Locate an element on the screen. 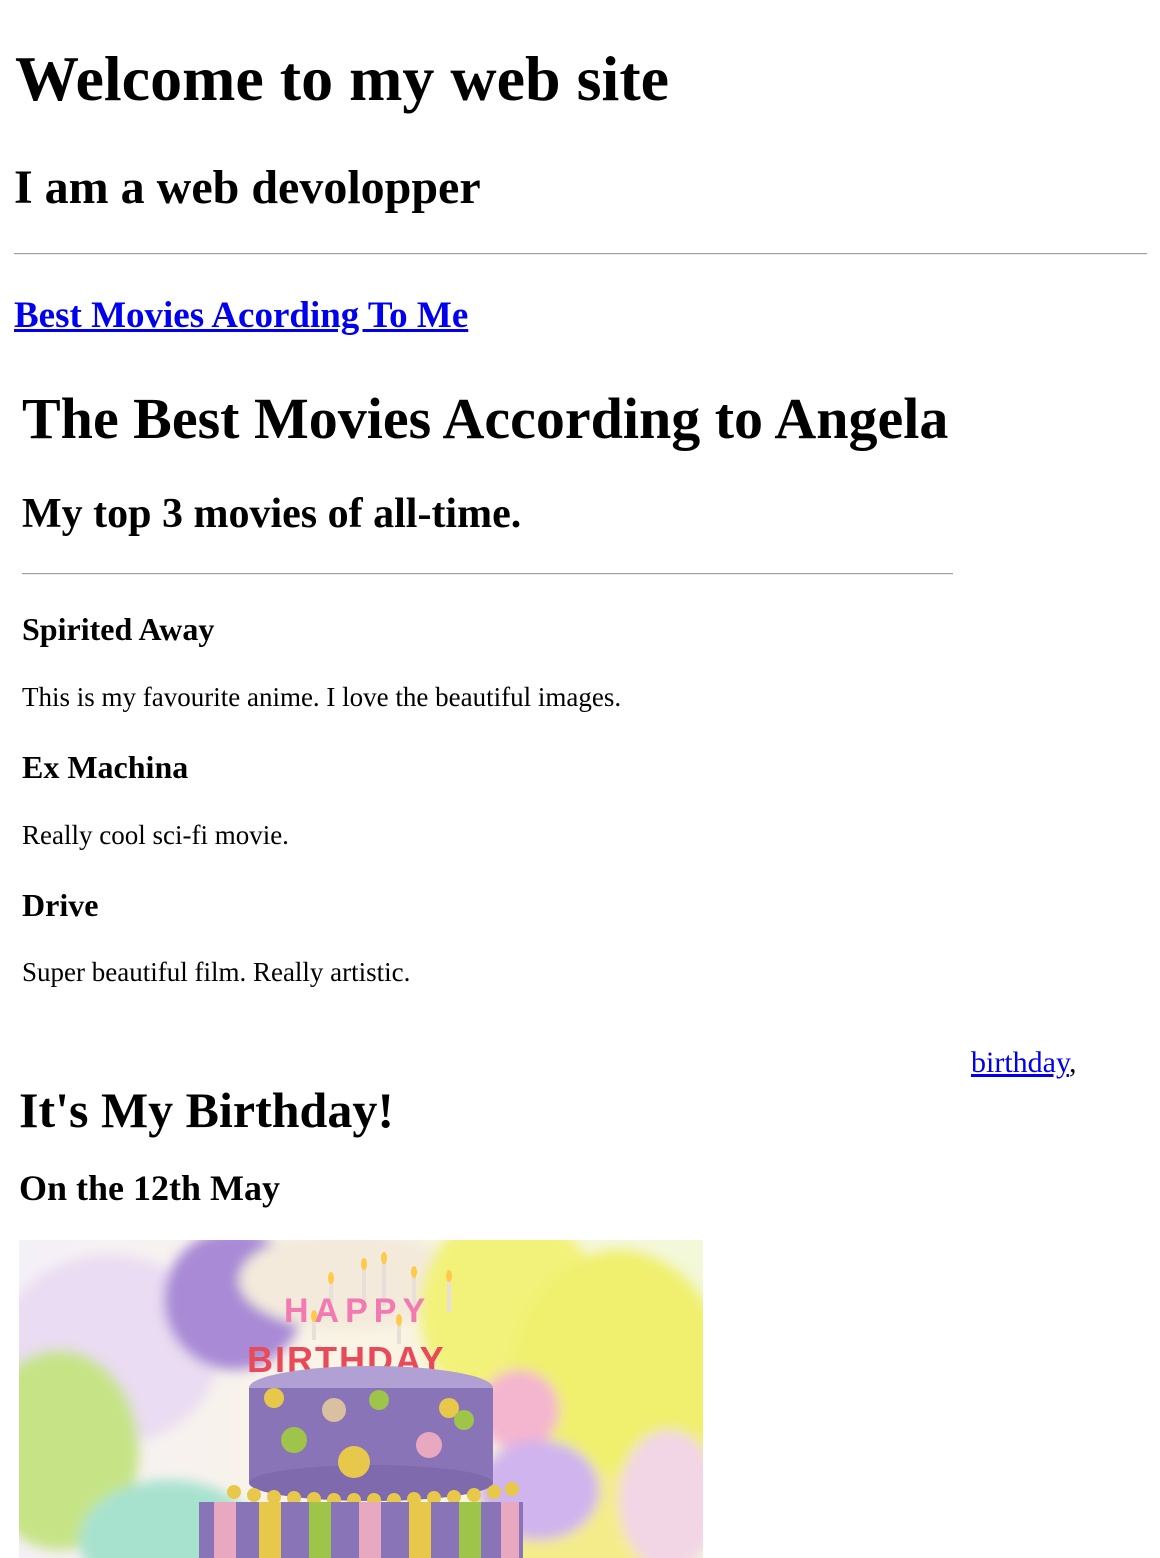 This screenshot has width=1160, height=1558. birthday-cake-image: HAPPY BIRTHDAY is located at coordinates (361, 1399).